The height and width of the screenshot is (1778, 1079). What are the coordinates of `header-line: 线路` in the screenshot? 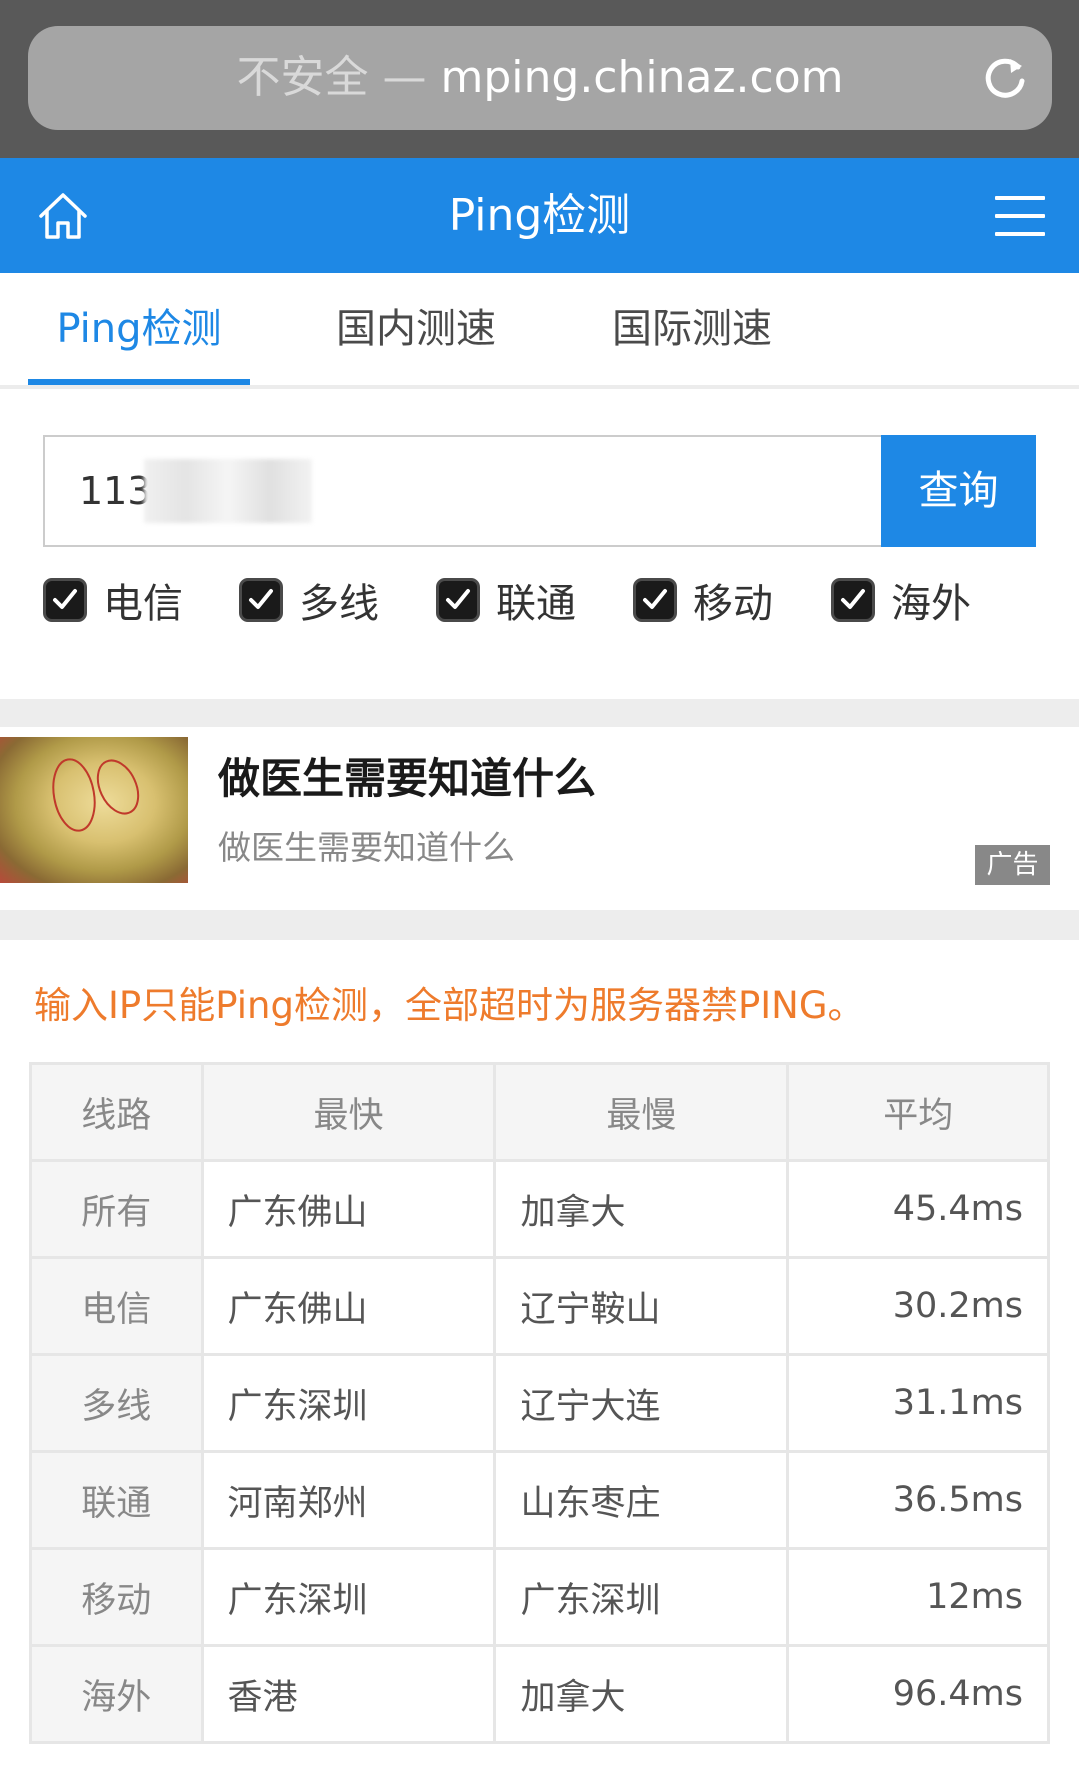 It's located at (116, 1112).